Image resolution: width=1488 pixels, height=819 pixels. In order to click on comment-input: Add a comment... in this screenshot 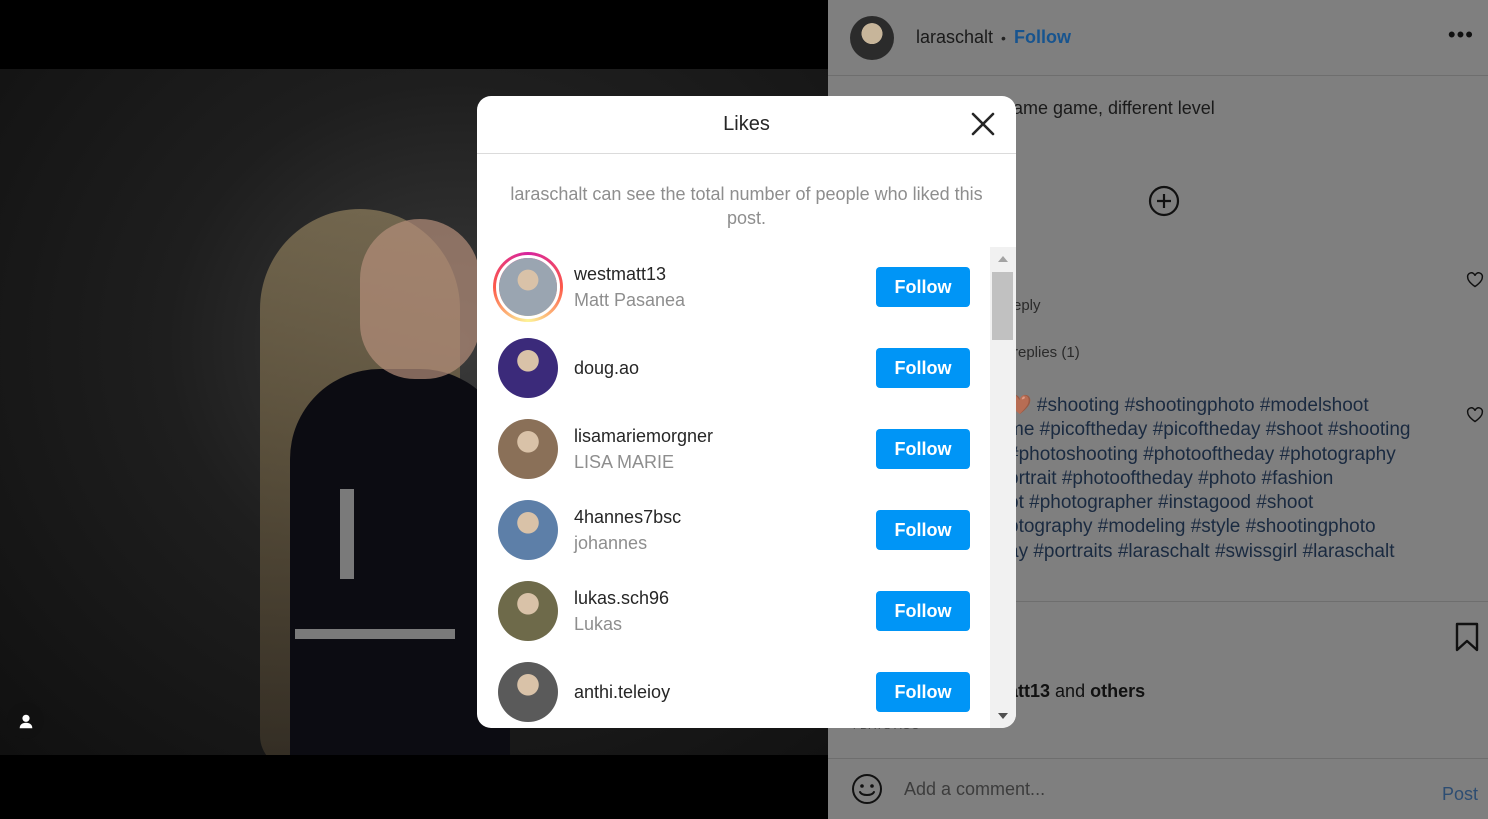, I will do `click(1196, 789)`.